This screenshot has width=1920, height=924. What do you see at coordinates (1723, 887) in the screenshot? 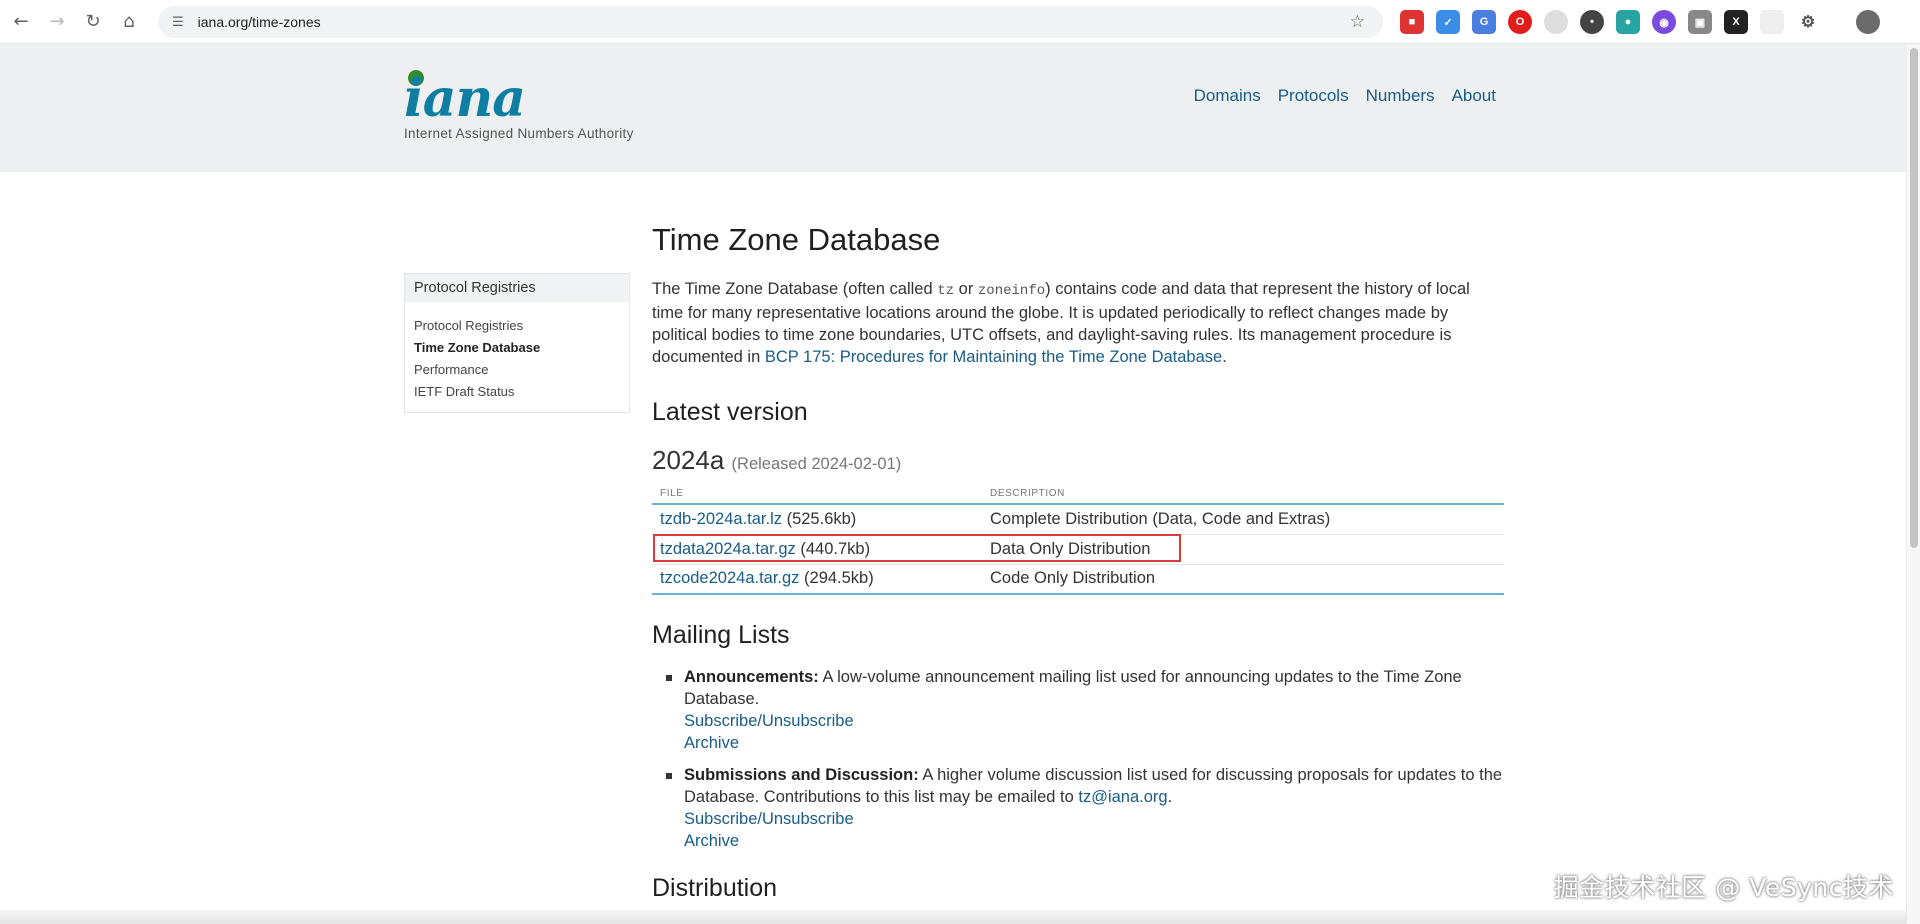
I see `watermark: 掘金技术社区 @ VeSync技术` at bounding box center [1723, 887].